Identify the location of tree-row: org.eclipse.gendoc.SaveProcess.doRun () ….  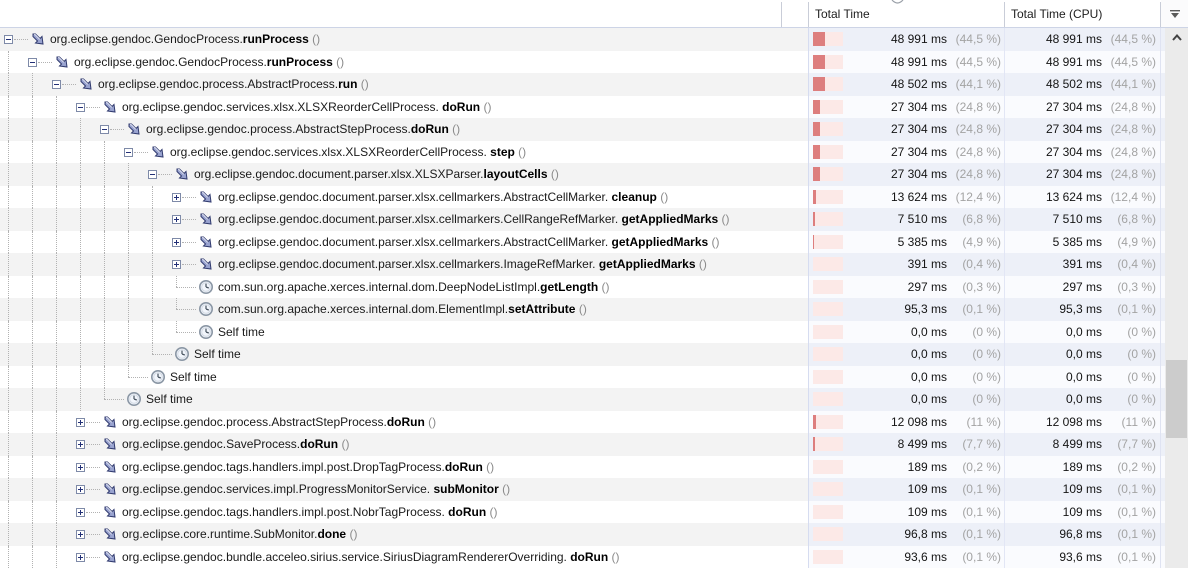
(594, 444).